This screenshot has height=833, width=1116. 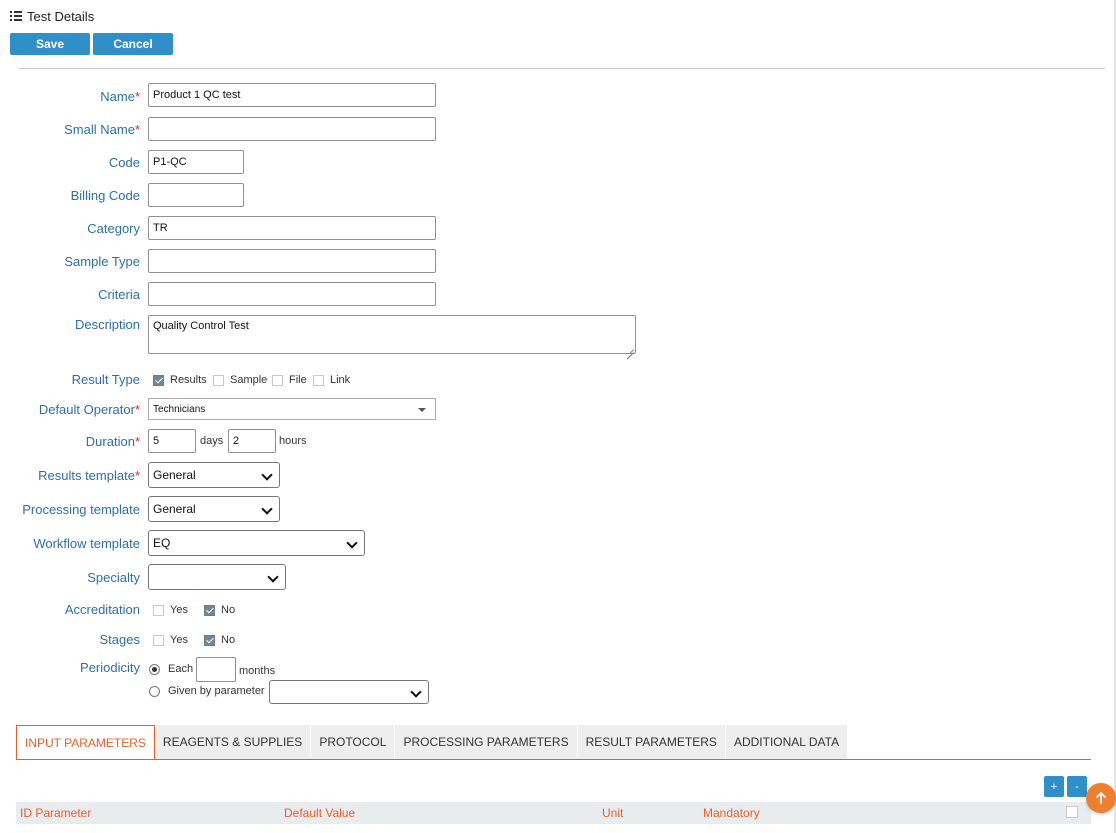 What do you see at coordinates (1077, 786) in the screenshot?
I see `remove-row-button: -` at bounding box center [1077, 786].